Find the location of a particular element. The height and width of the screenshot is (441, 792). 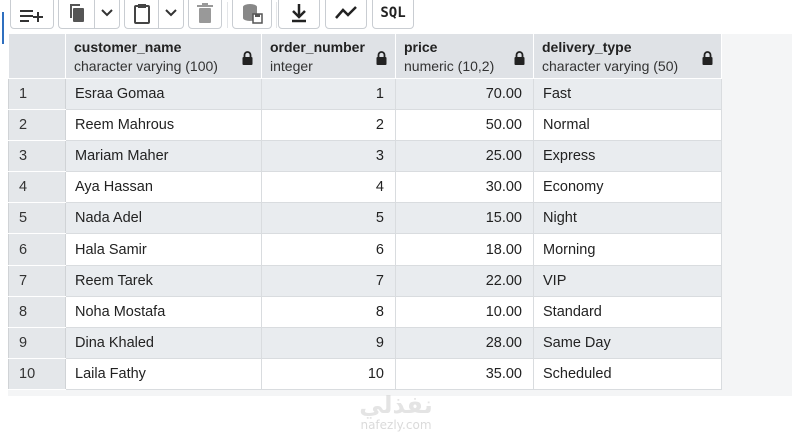

watermark: نفذلي nafezly.com is located at coordinates (396, 415).